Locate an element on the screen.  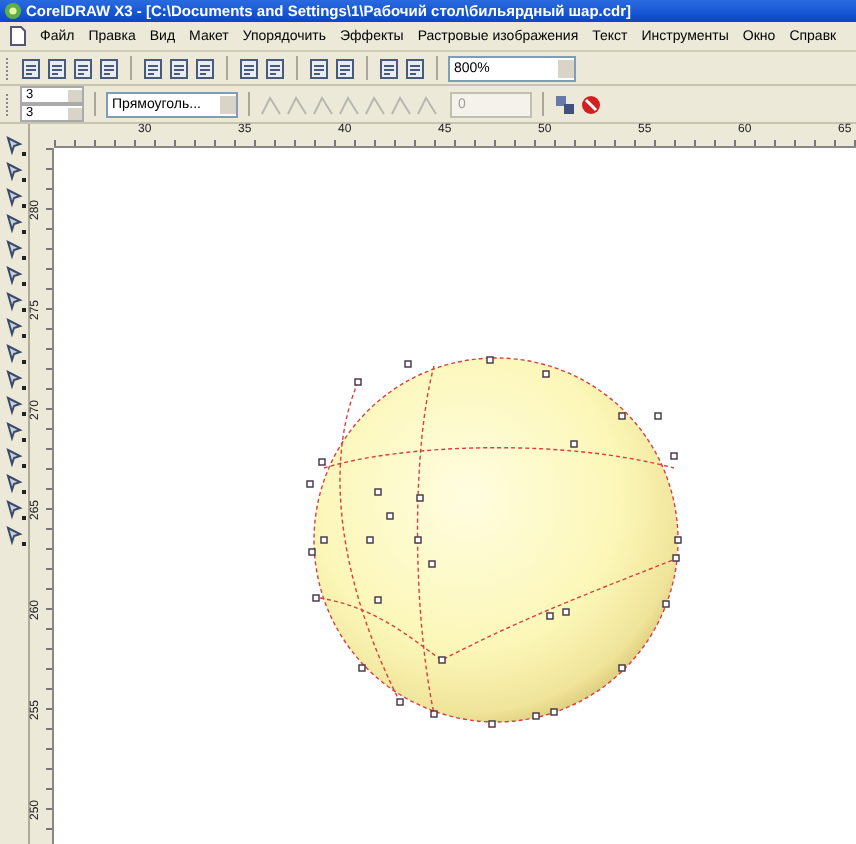
no-entry-icon is located at coordinates (591, 104).